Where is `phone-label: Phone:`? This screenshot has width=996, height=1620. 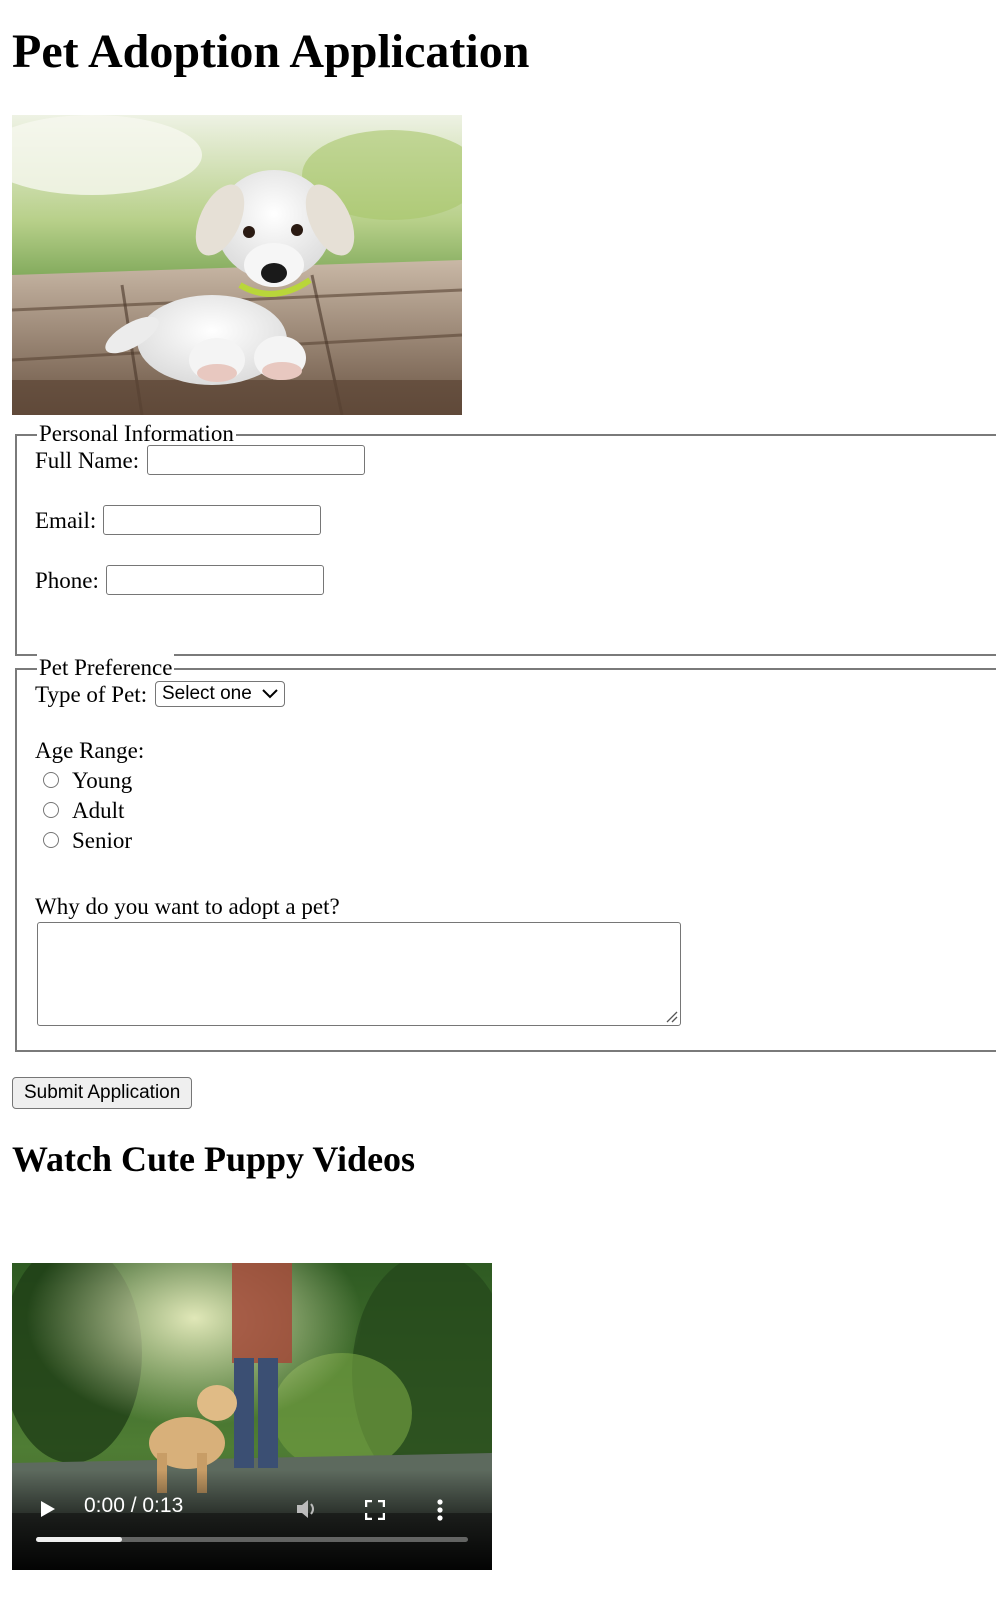
phone-label: Phone: is located at coordinates (67, 580).